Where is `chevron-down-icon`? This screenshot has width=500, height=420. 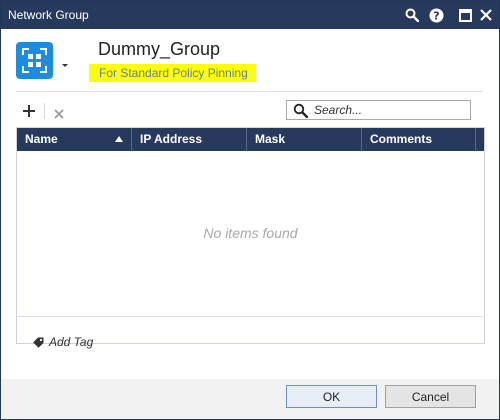 chevron-down-icon is located at coordinates (65, 61).